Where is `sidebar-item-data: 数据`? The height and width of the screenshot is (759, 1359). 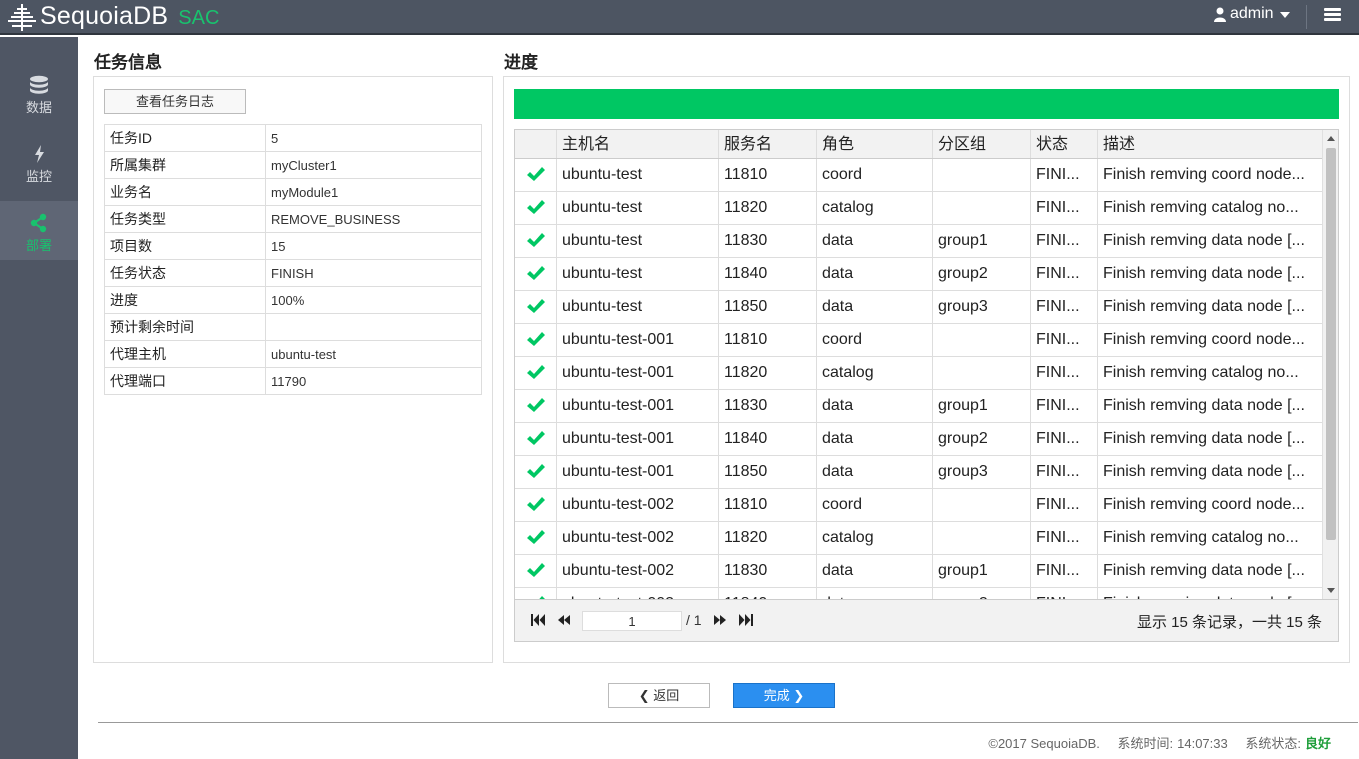
sidebar-item-data: 数据 is located at coordinates (39, 105).